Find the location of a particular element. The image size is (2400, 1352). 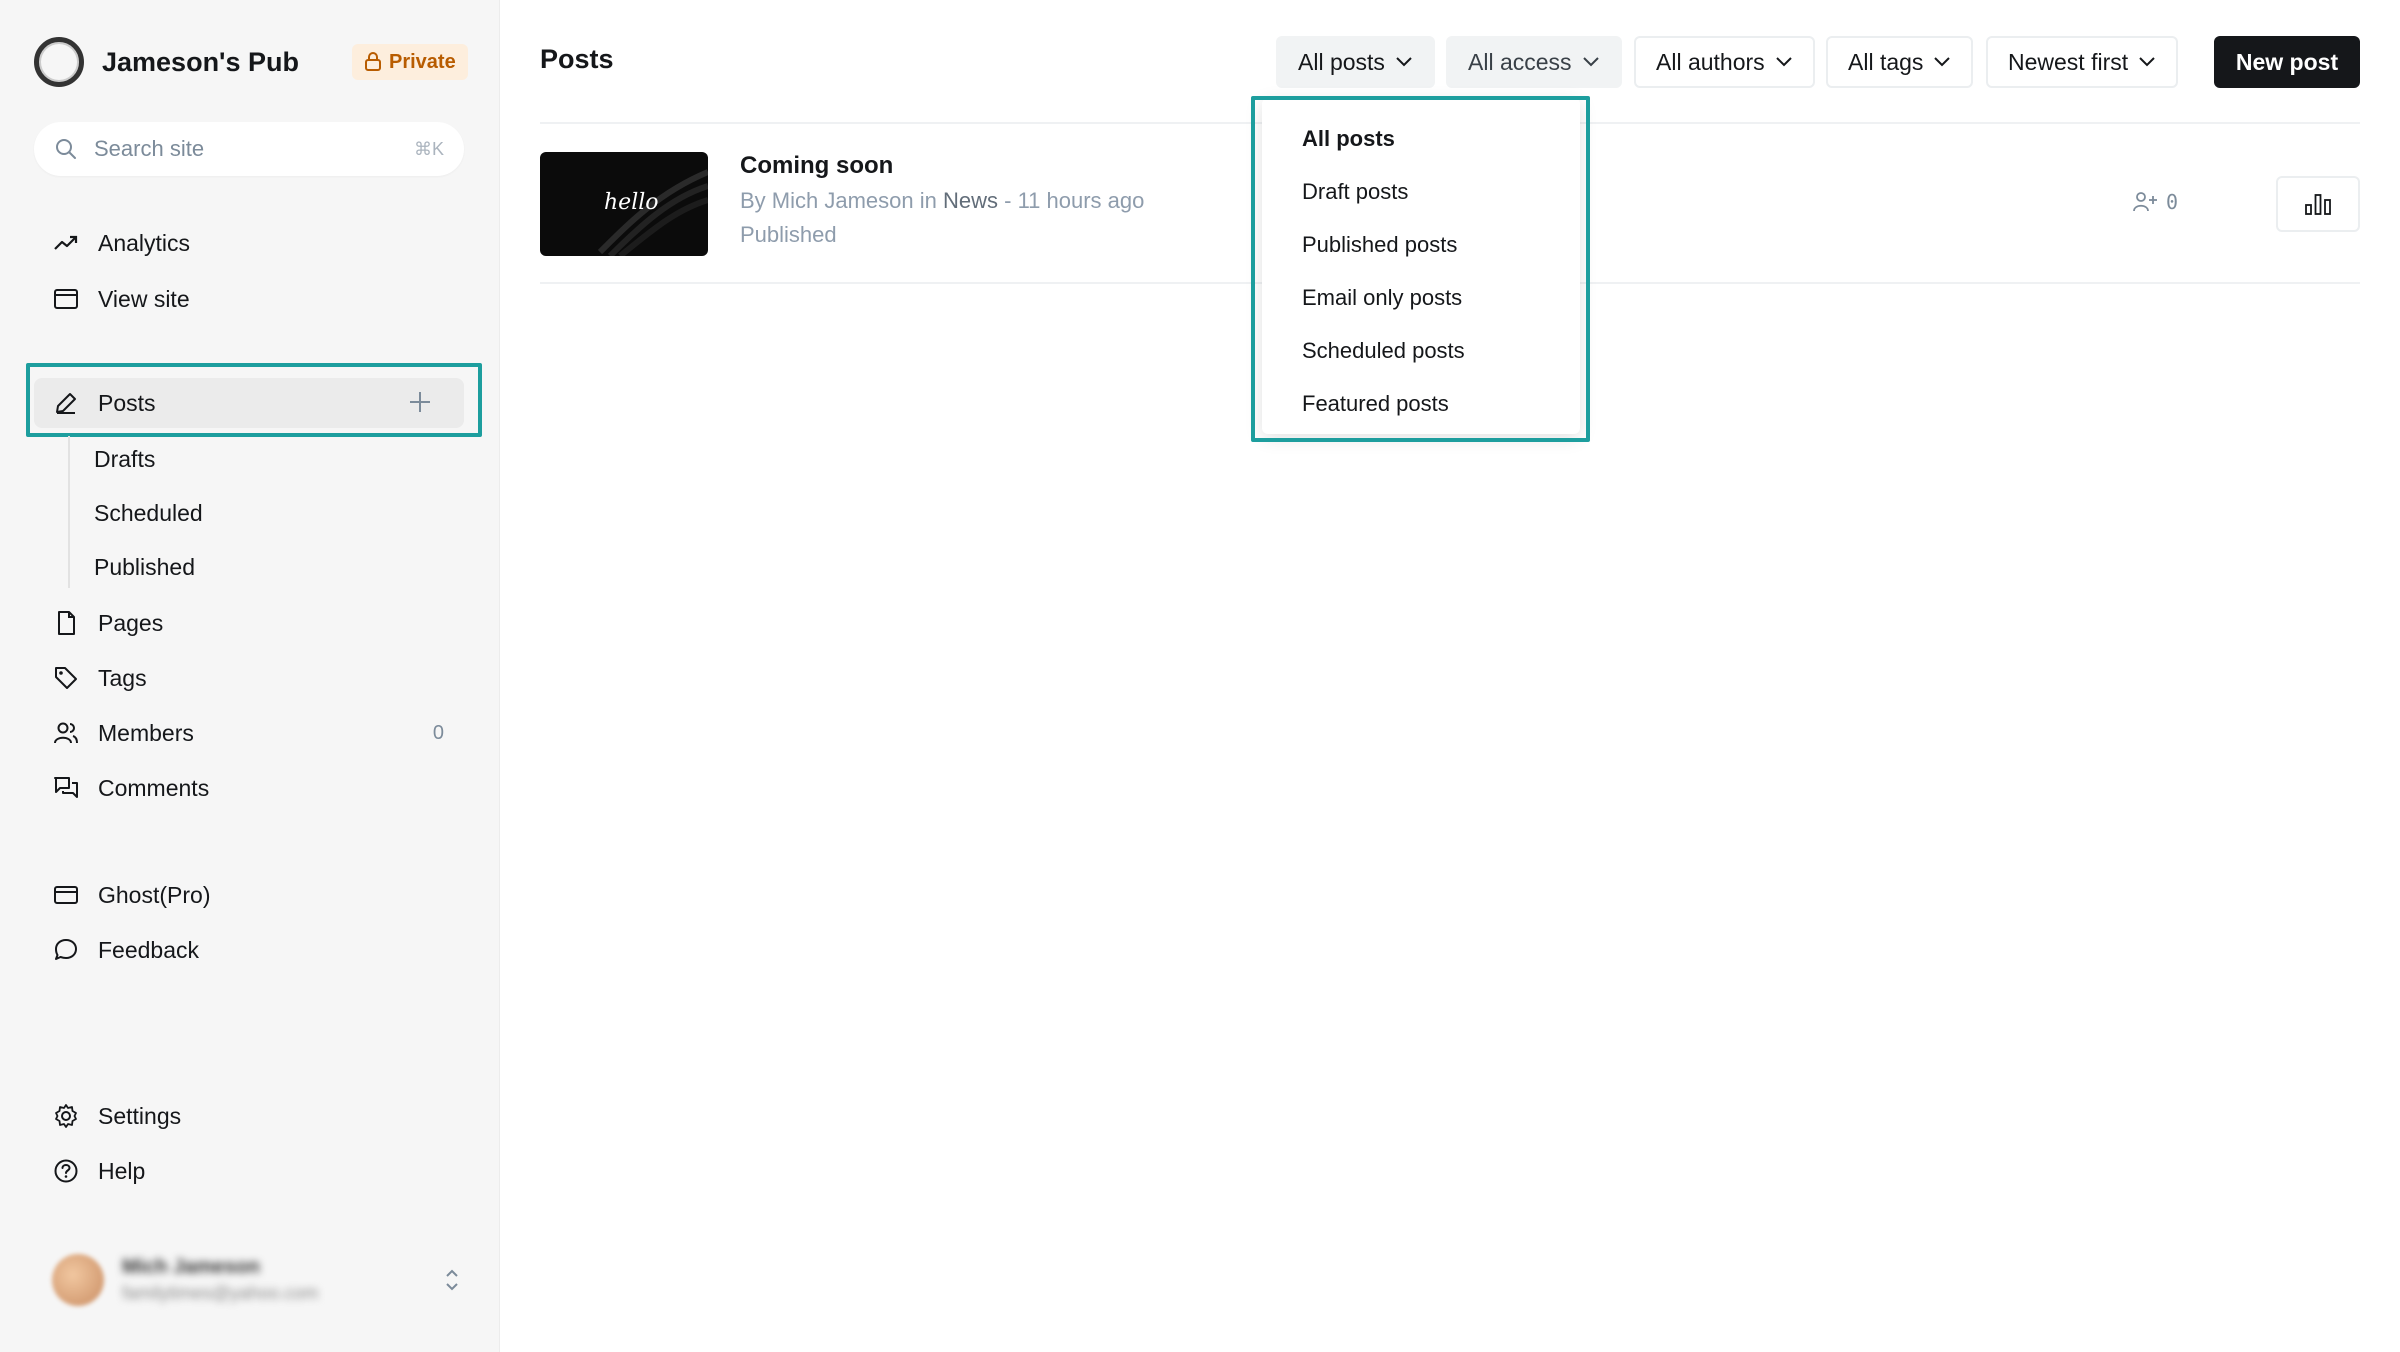

sidebar-item-help: Help is located at coordinates (249, 1171).